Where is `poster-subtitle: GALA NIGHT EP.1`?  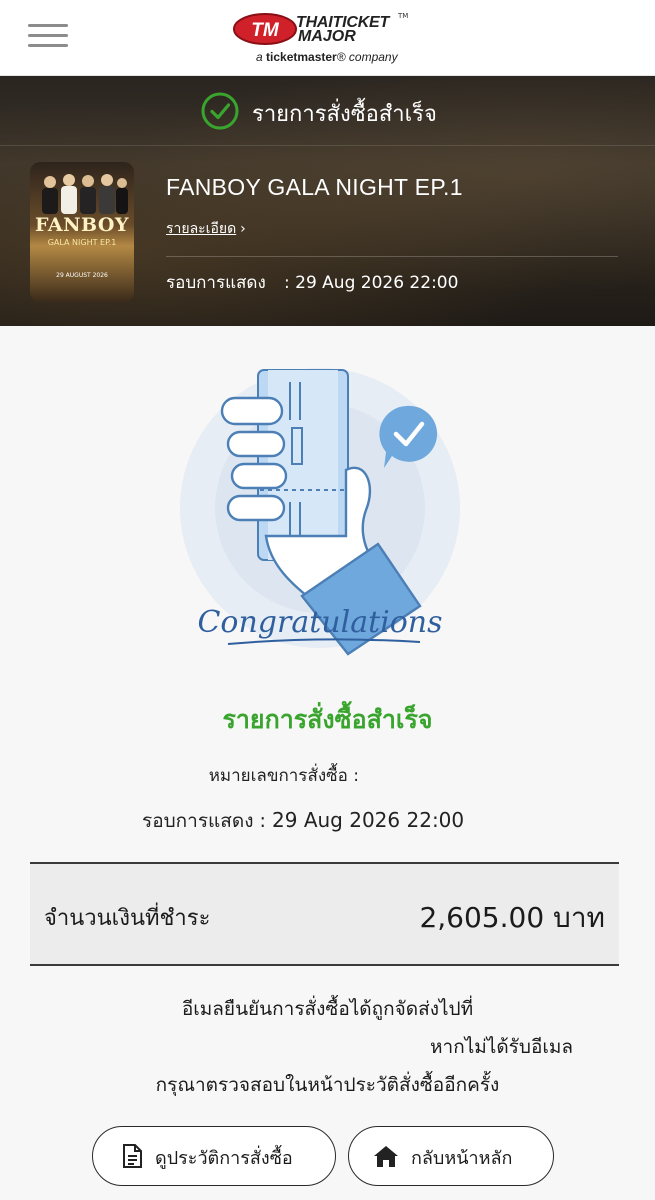 poster-subtitle: GALA NIGHT EP.1 is located at coordinates (82, 242).